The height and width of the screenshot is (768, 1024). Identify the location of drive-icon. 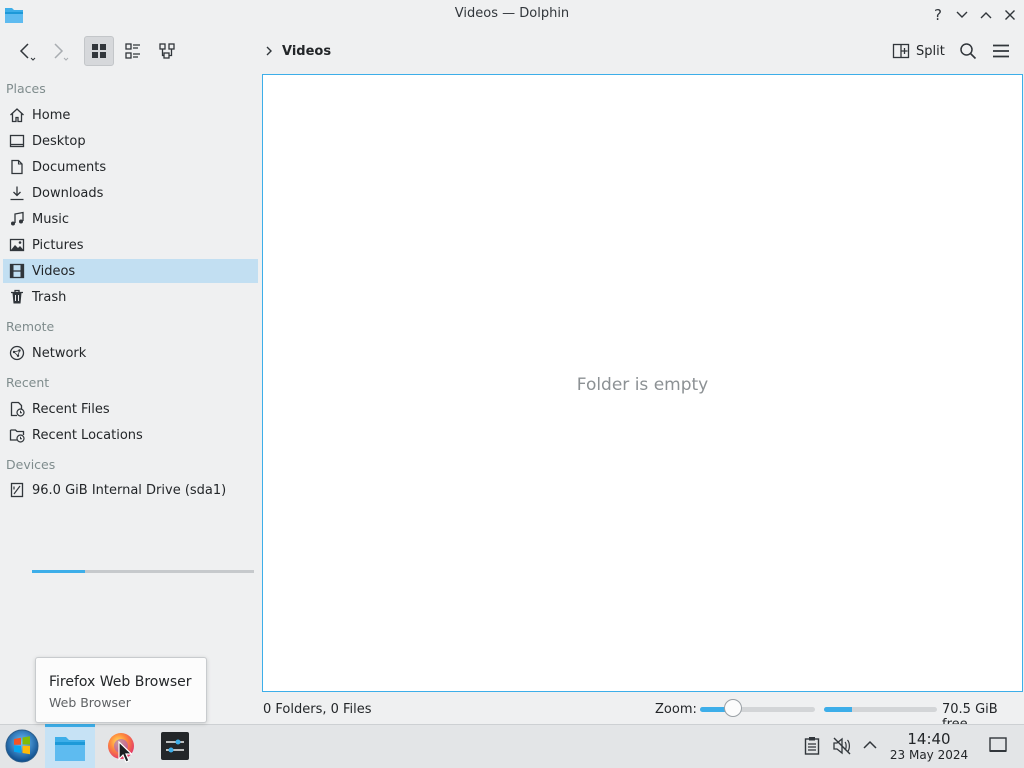
(17, 490).